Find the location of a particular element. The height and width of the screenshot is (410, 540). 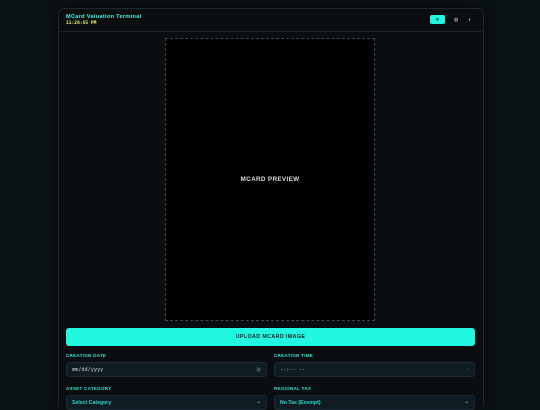

creation-time-label: CREATION TIME is located at coordinates (294, 355).